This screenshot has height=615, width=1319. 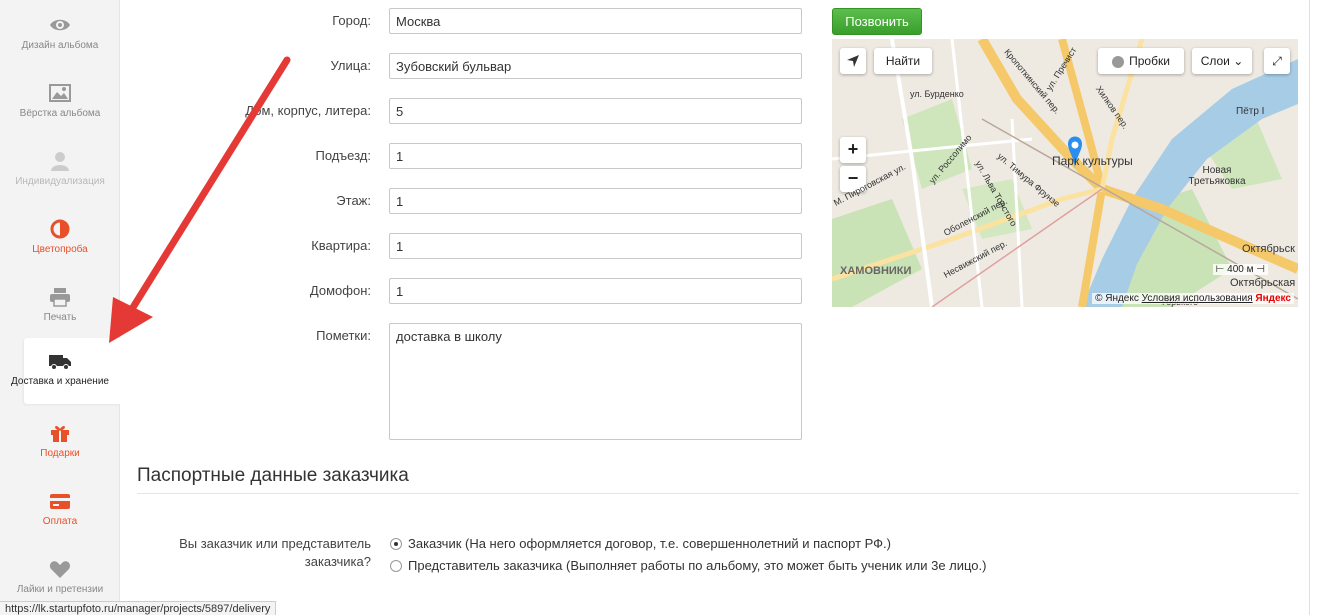 What do you see at coordinates (595, 156) in the screenshot?
I see `entrance-field` at bounding box center [595, 156].